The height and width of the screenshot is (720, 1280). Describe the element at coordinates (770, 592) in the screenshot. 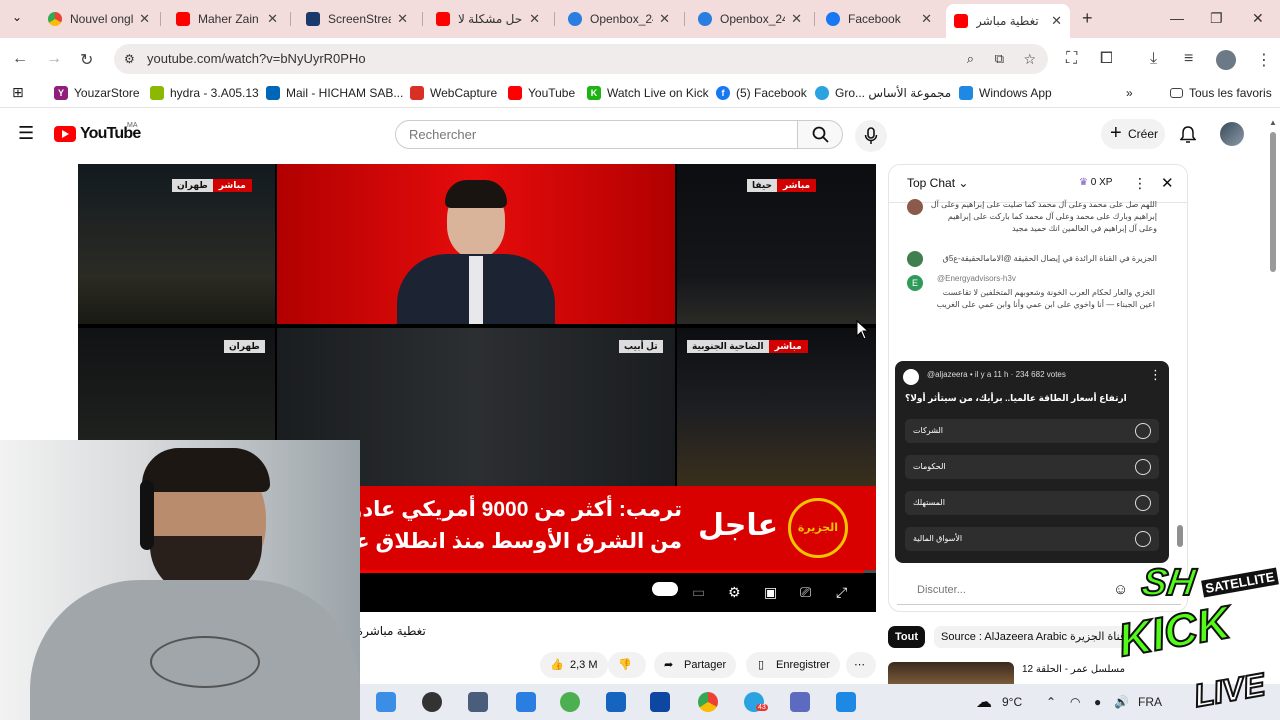

I see `theater-mode-icon: ▣` at that location.